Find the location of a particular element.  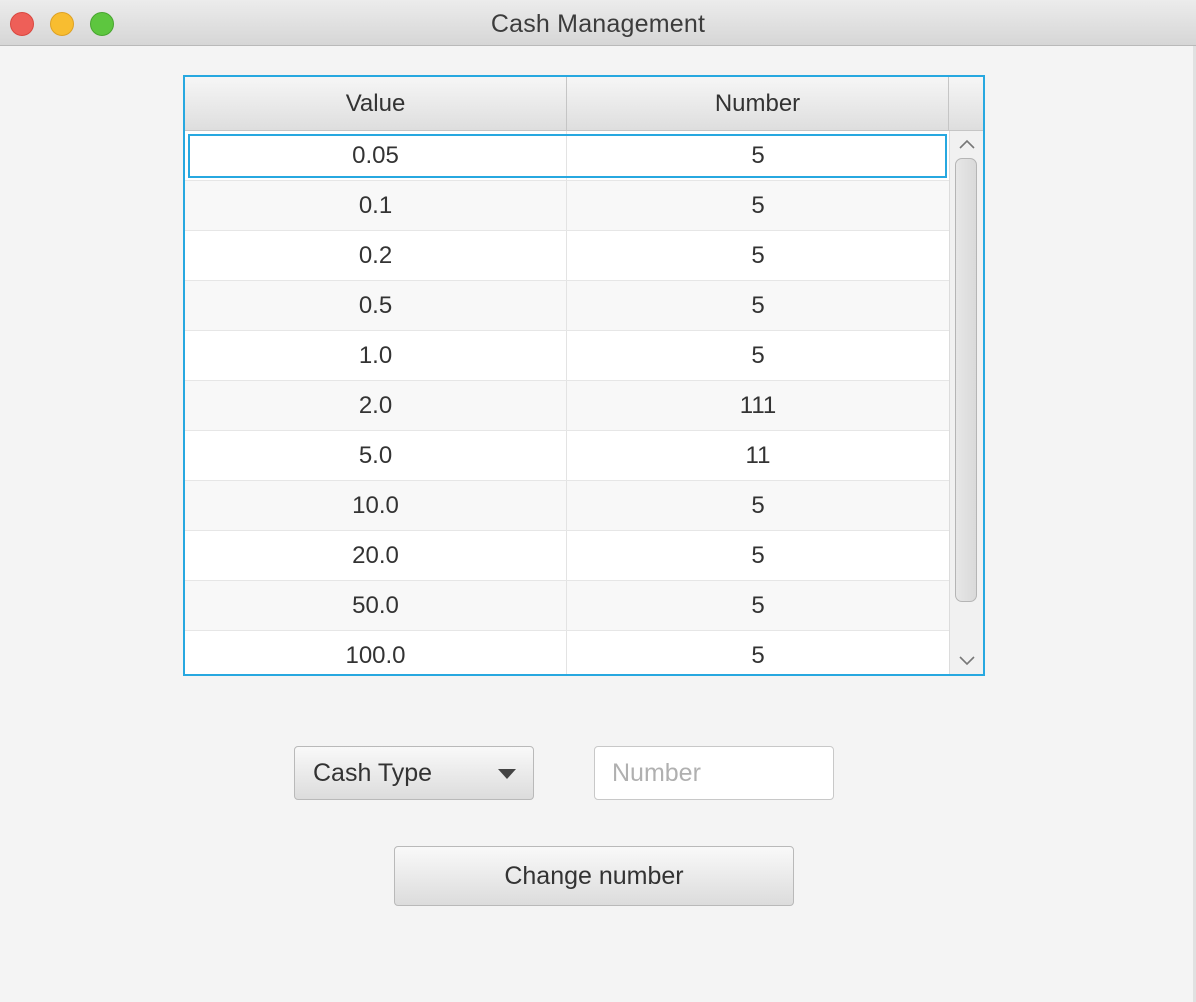

cell-value: 0.2 is located at coordinates (376, 255).